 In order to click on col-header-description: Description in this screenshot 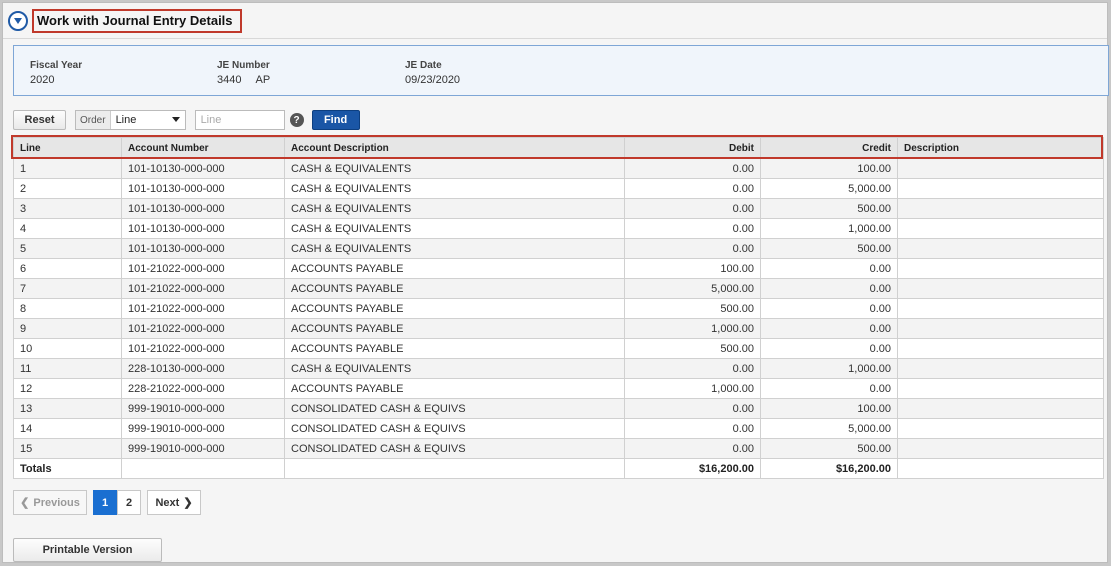, I will do `click(1000, 148)`.